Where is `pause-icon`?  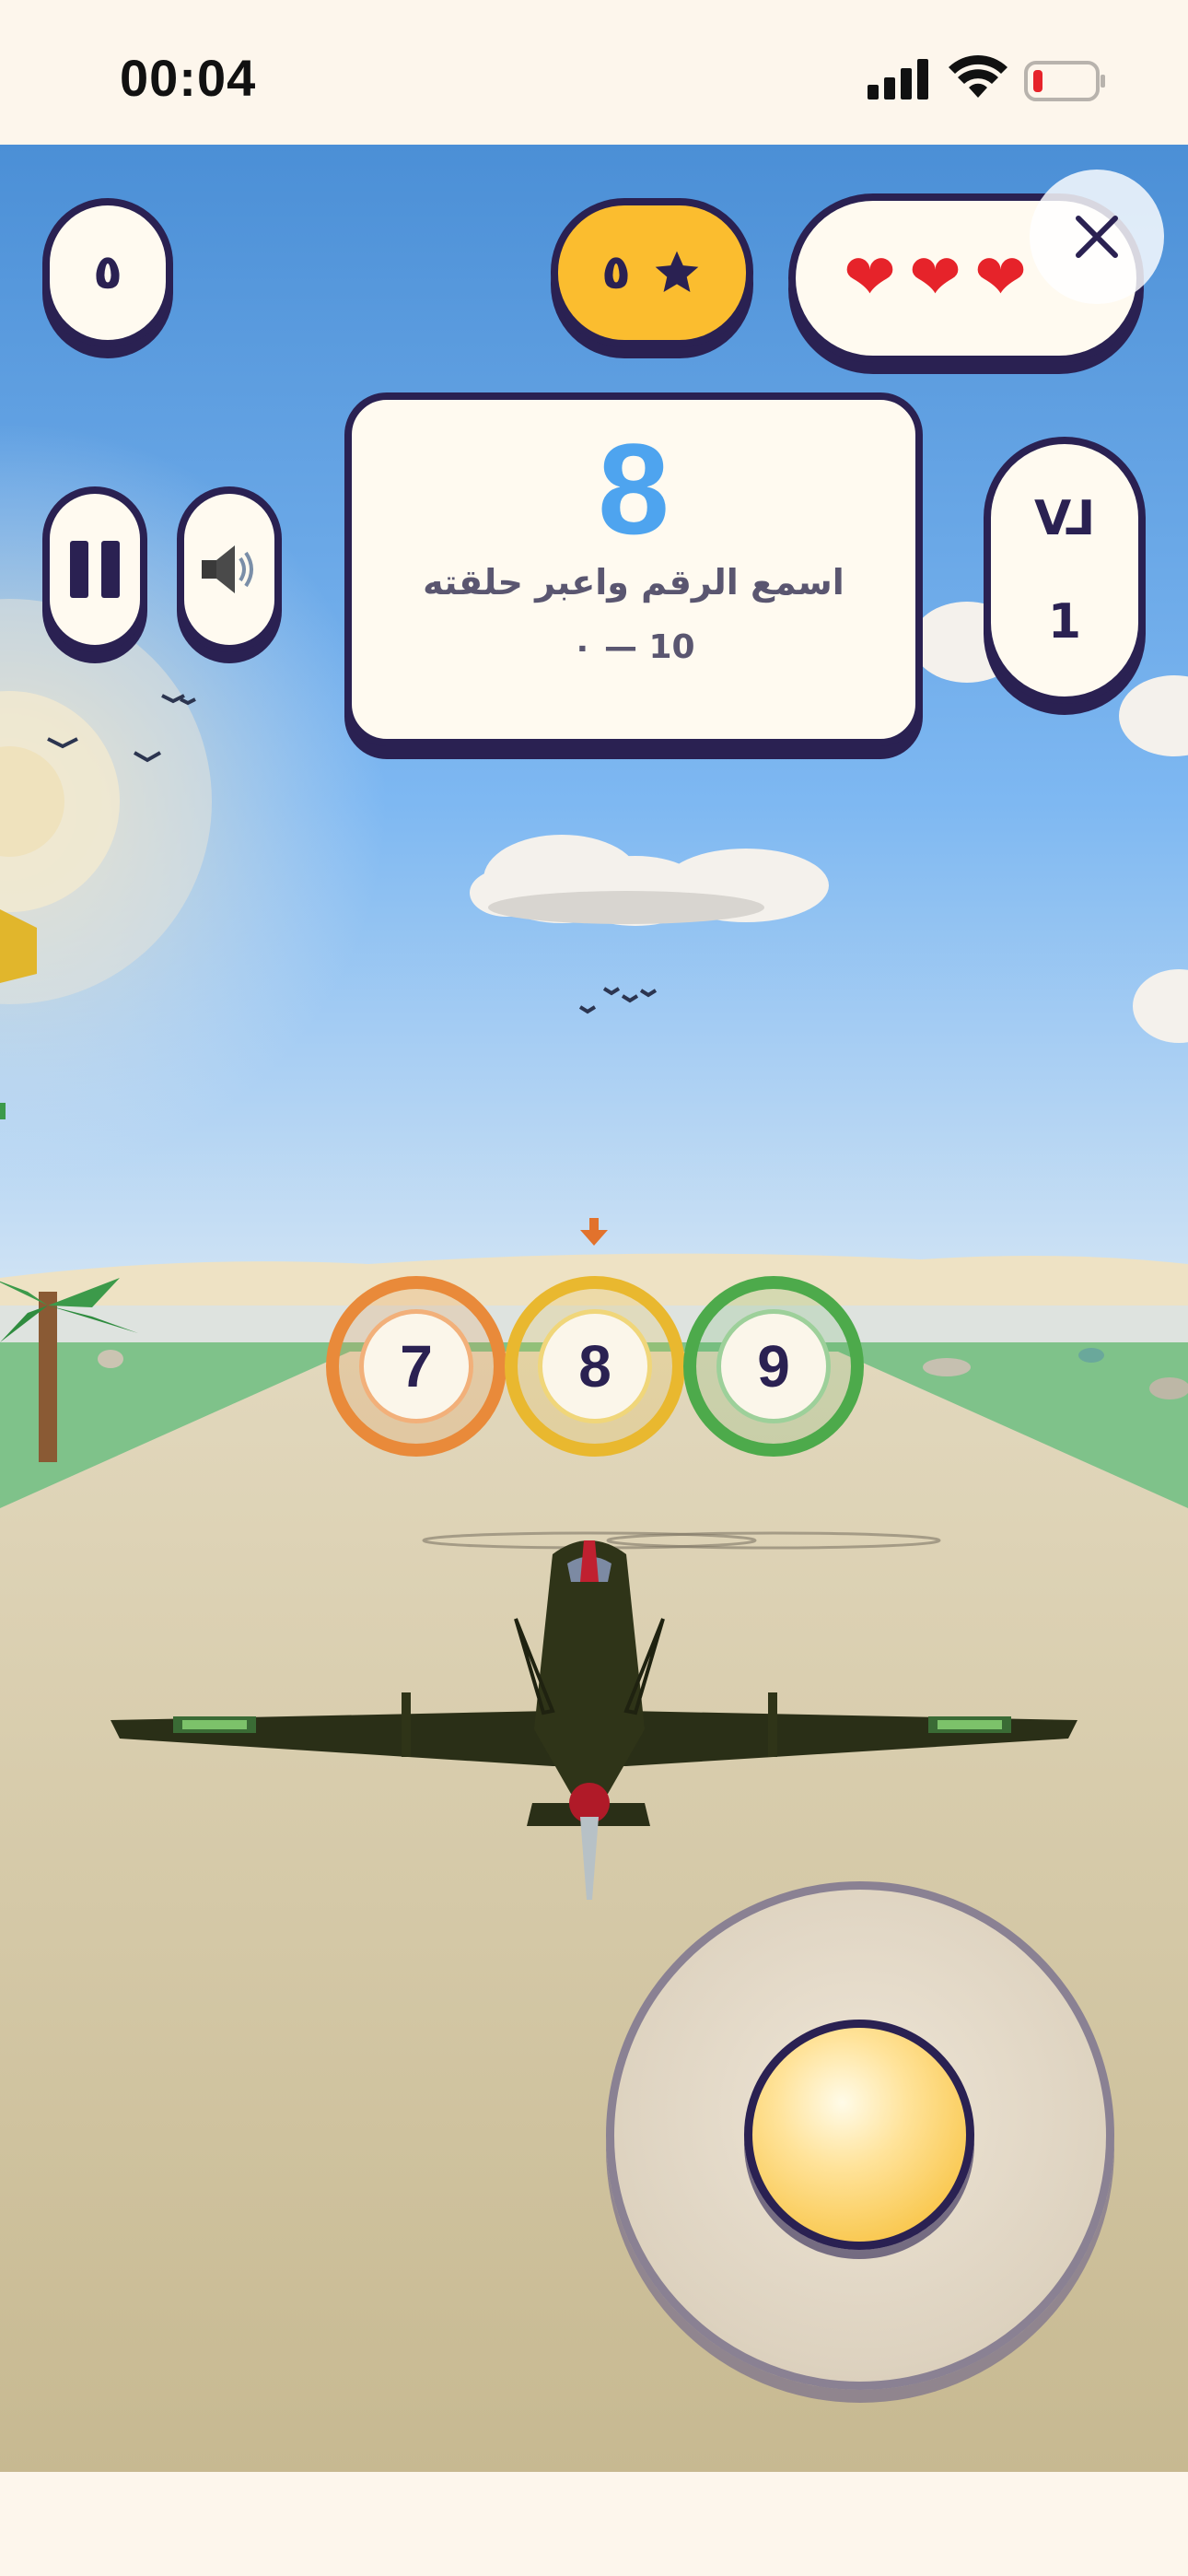
pause-icon is located at coordinates (79, 569).